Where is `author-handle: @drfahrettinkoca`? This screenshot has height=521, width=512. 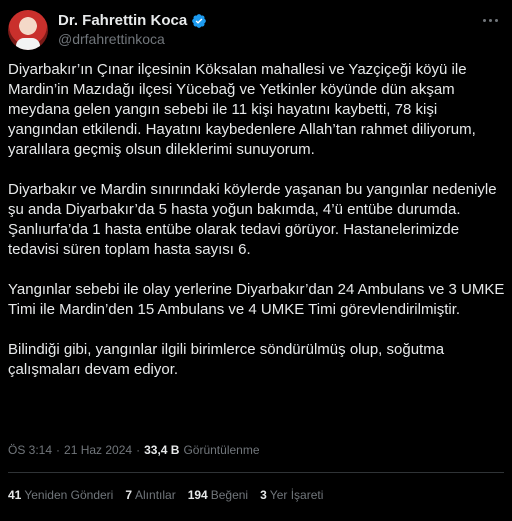 author-handle: @drfahrettinkoca is located at coordinates (111, 39).